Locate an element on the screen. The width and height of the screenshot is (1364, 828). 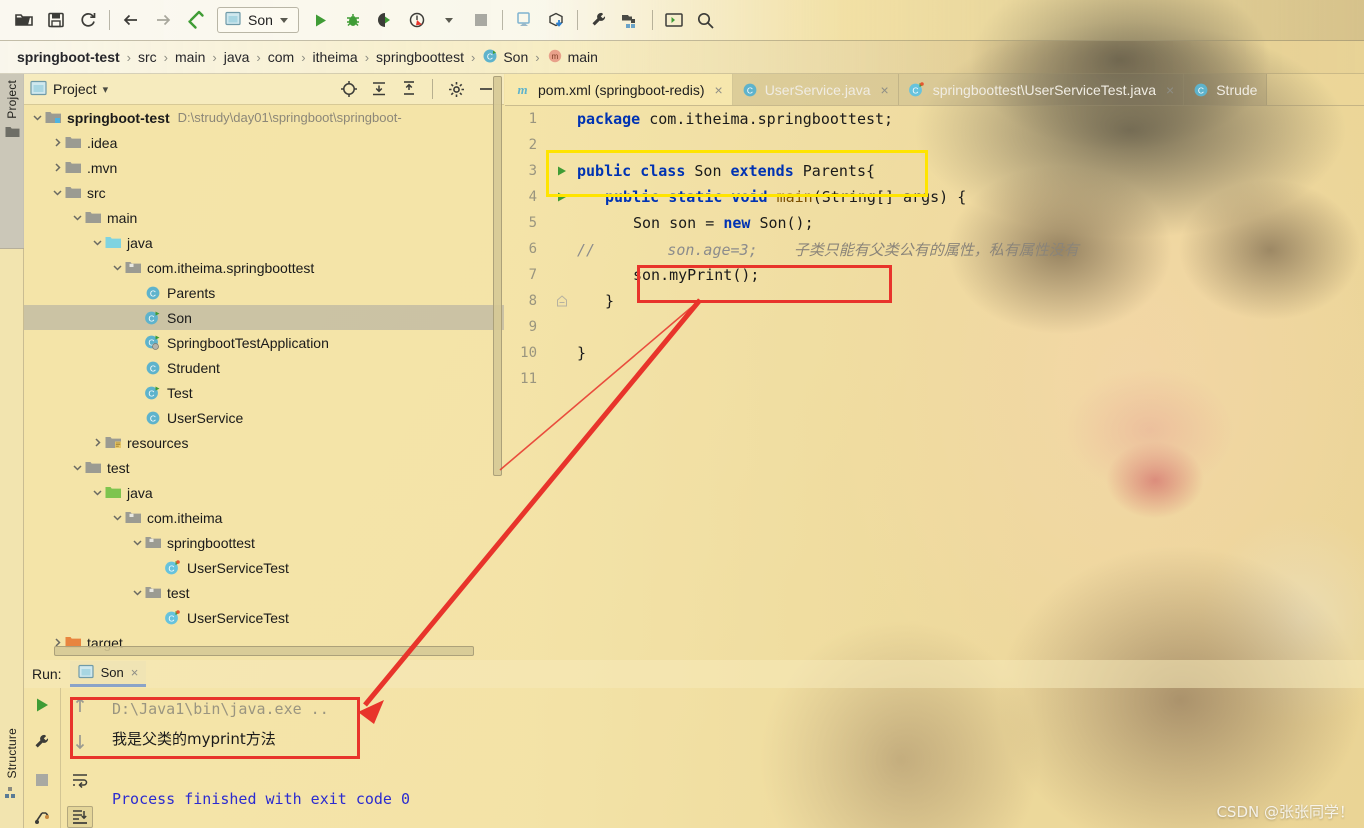
run-tab-son: Son × is located at coordinates (108, 674).